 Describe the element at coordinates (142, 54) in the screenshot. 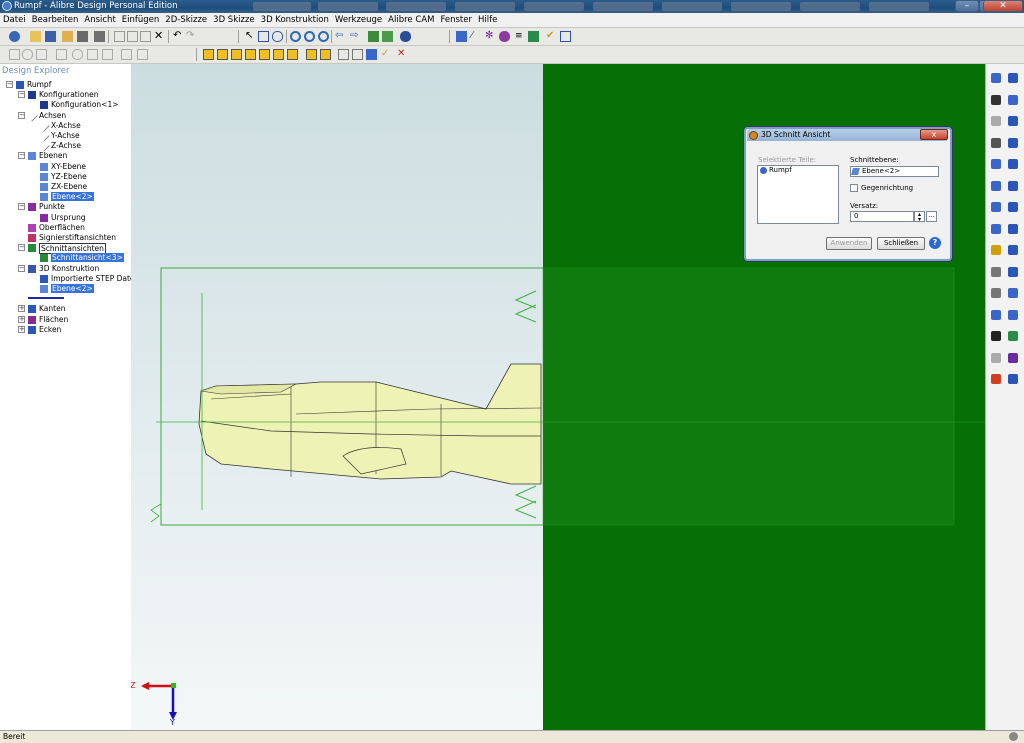

I see `mirror-icon` at that location.